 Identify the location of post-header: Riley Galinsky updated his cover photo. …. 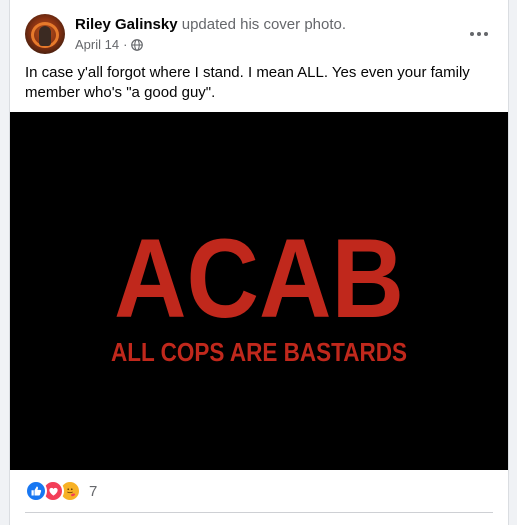
(260, 34).